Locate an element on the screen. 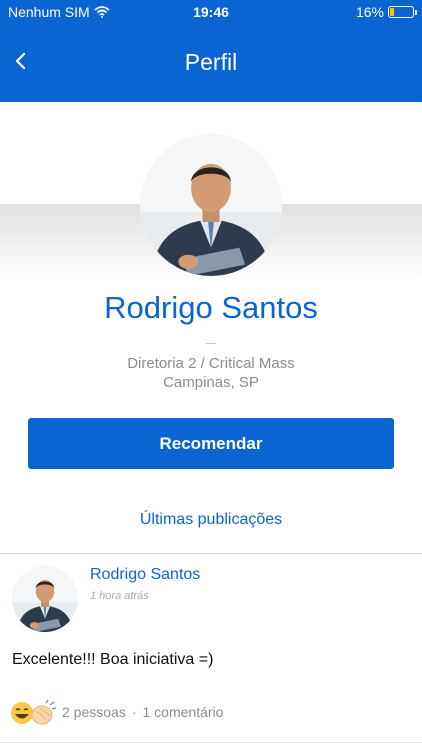 This screenshot has width=422, height=750. post-author-avatar is located at coordinates (45, 599).